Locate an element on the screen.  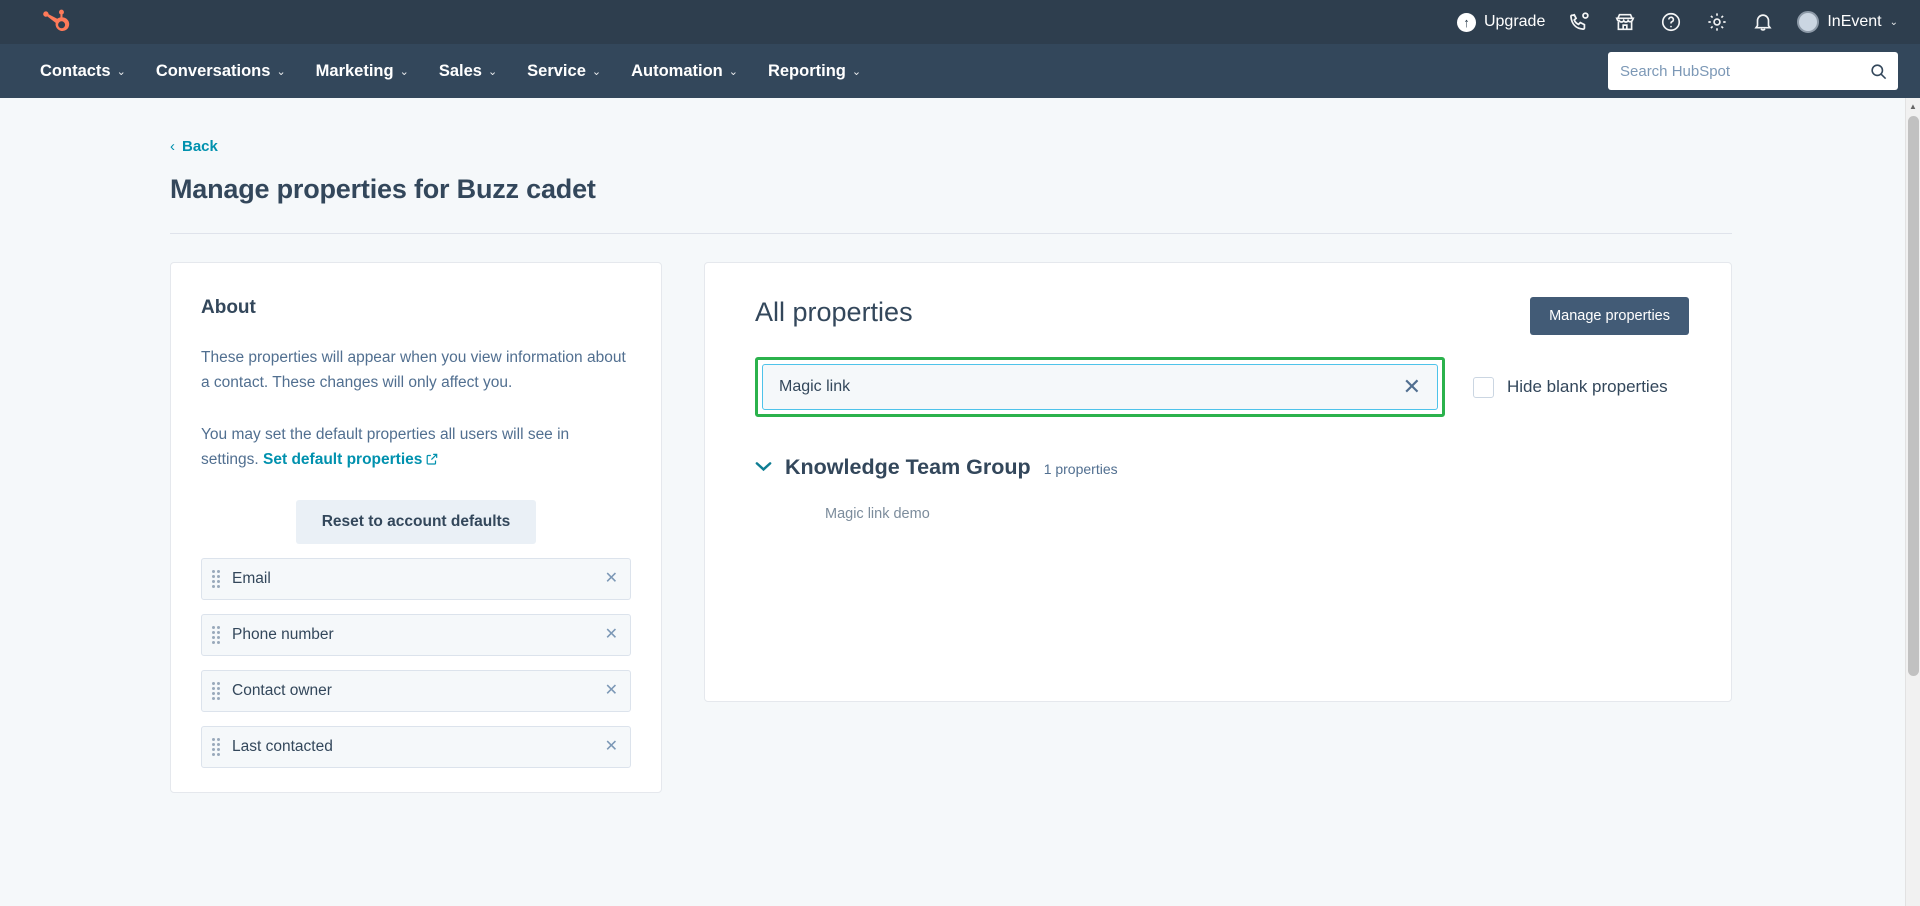
nav-label: Service is located at coordinates (556, 70).